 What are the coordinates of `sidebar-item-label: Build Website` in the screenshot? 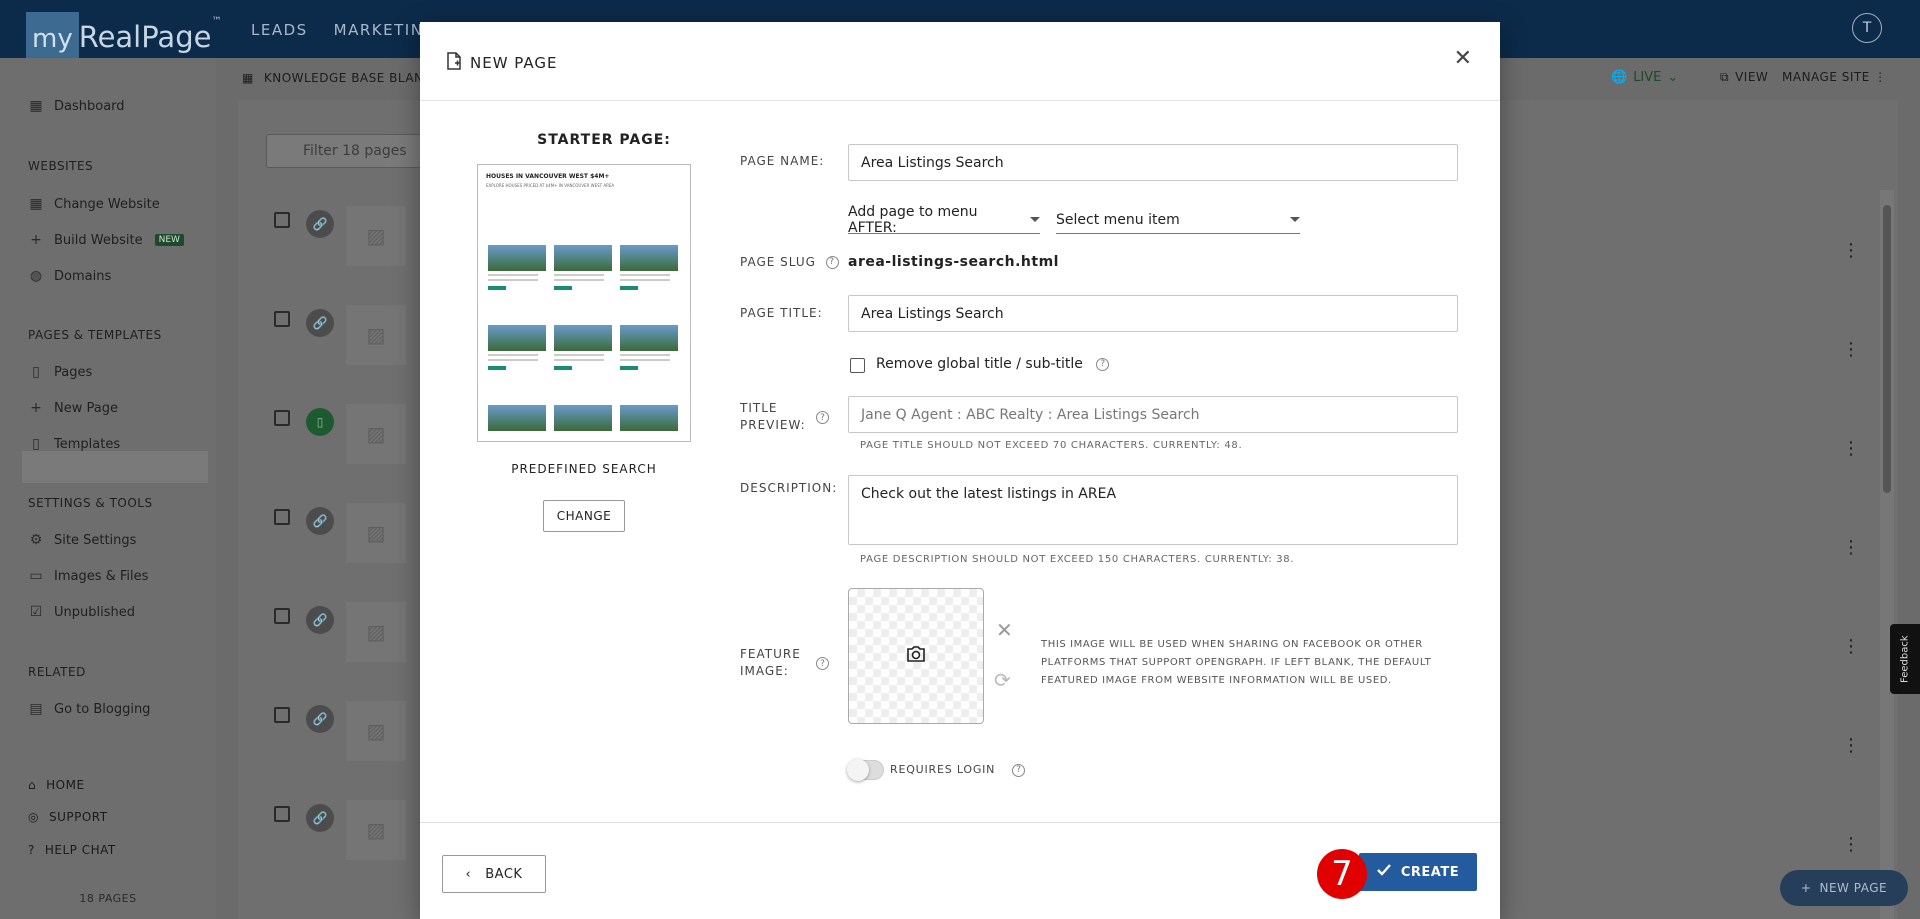 It's located at (98, 240).